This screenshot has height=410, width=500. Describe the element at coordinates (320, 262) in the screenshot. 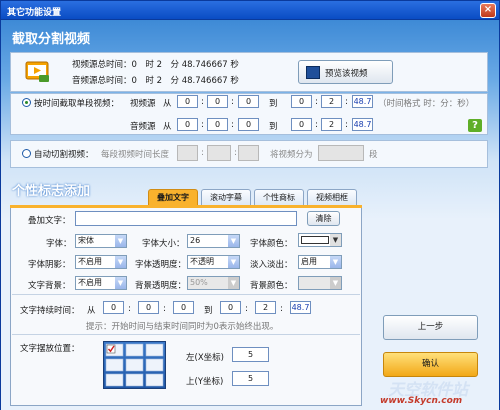

I see `fade-select: 启用 ▼` at that location.